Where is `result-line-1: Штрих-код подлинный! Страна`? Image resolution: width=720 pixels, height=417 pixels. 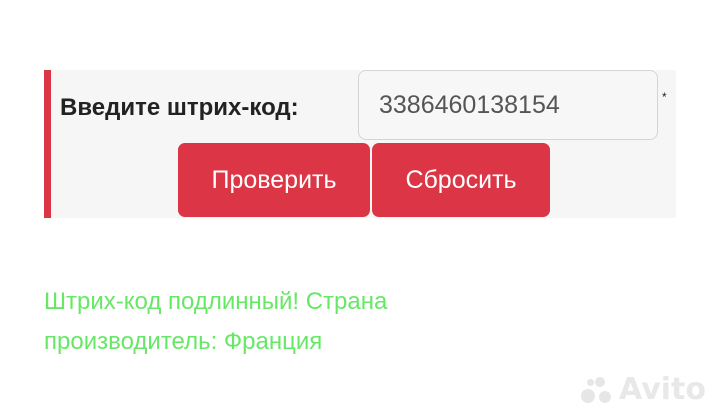 result-line-1: Штрих-код подлинный! Страна is located at coordinates (216, 301).